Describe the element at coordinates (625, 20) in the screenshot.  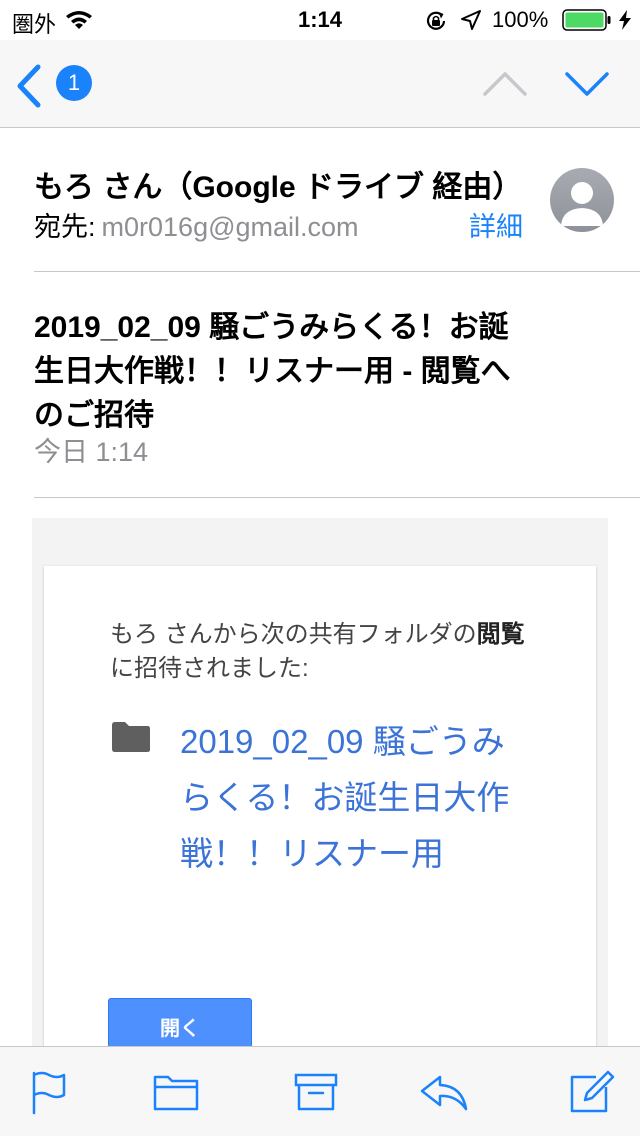
I see `charging-icon` at that location.